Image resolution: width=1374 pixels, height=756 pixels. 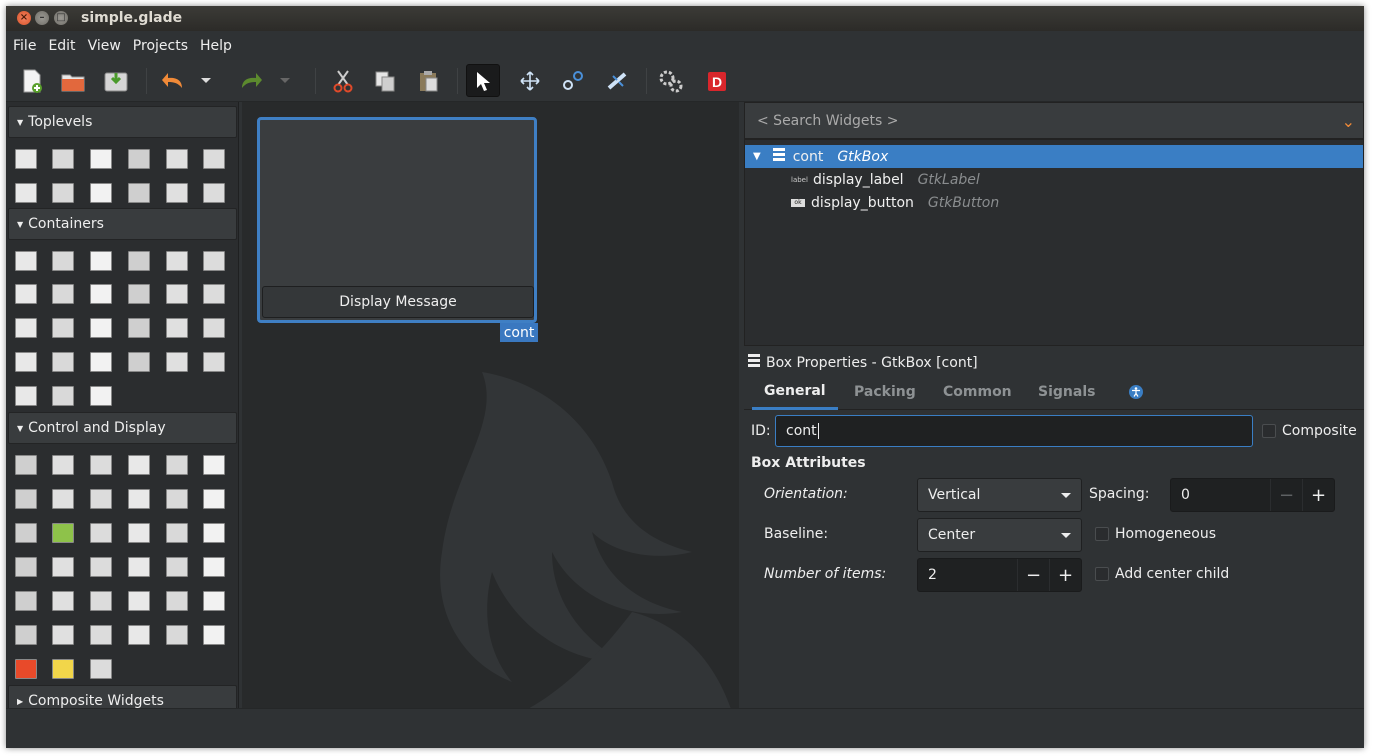 What do you see at coordinates (398, 302) in the screenshot?
I see `display-message-button: Display Message` at bounding box center [398, 302].